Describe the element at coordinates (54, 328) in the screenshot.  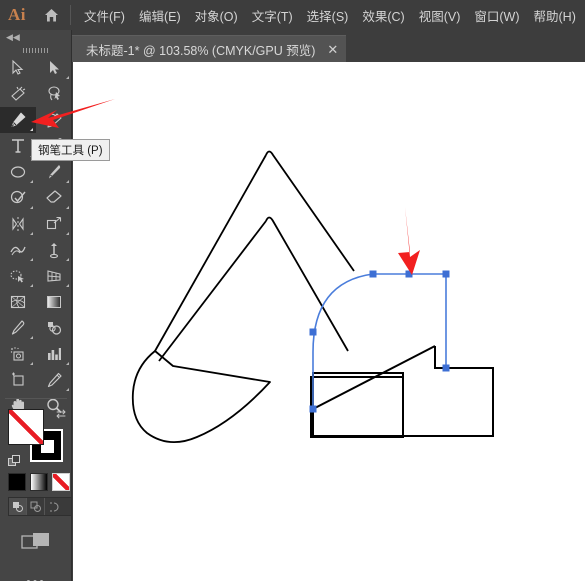
I see `tool-blend` at that location.